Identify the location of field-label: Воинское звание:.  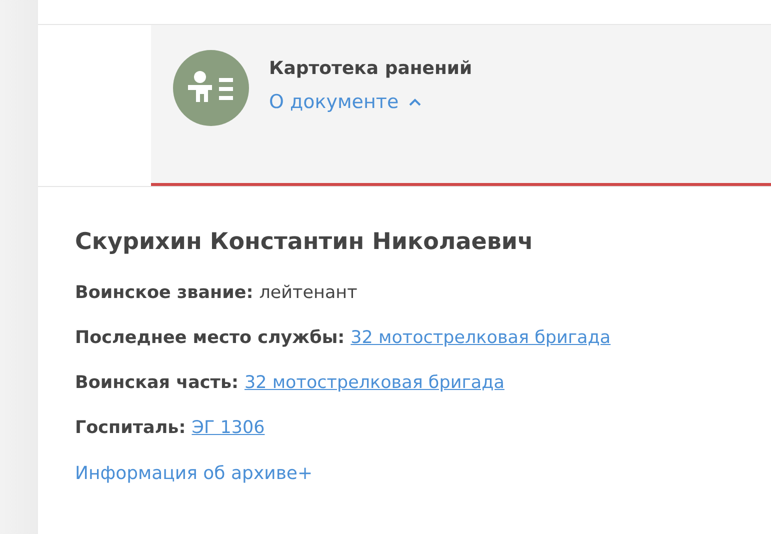
(164, 293).